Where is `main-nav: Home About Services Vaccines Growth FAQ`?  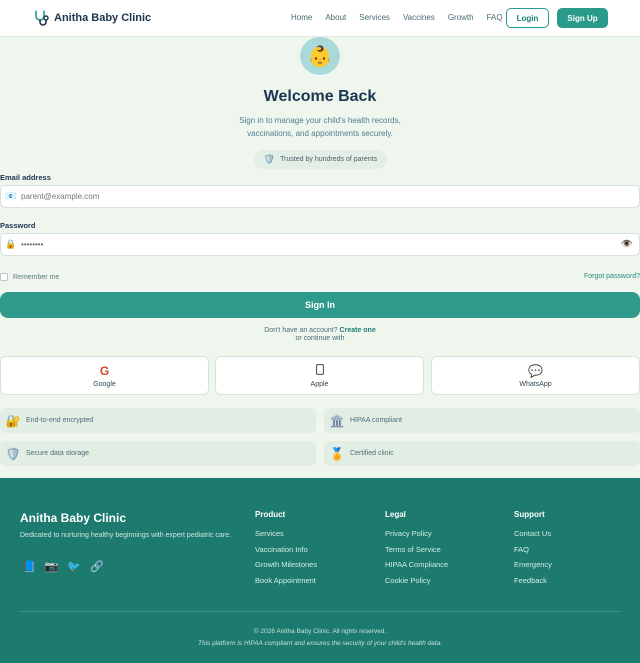 main-nav: Home About Services Vaccines Growth FAQ is located at coordinates (403, 17).